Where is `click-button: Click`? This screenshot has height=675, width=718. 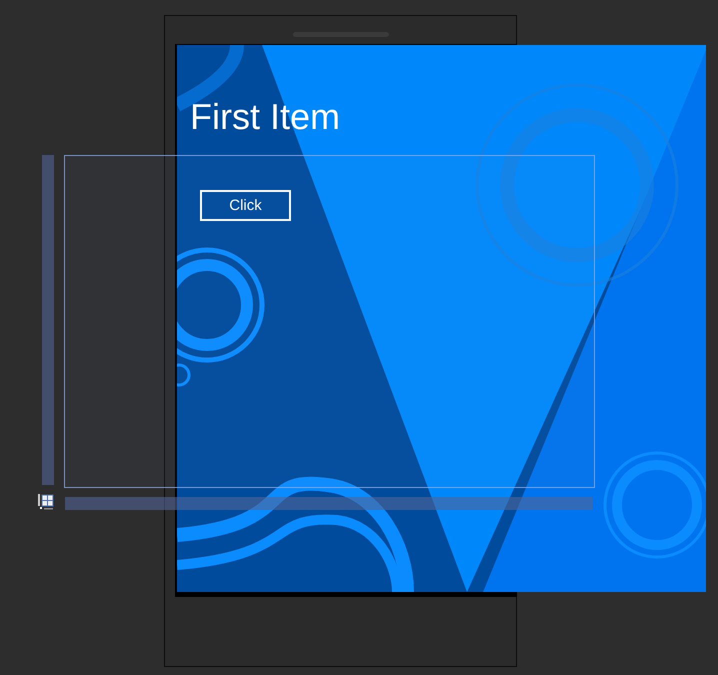 click-button: Click is located at coordinates (245, 205).